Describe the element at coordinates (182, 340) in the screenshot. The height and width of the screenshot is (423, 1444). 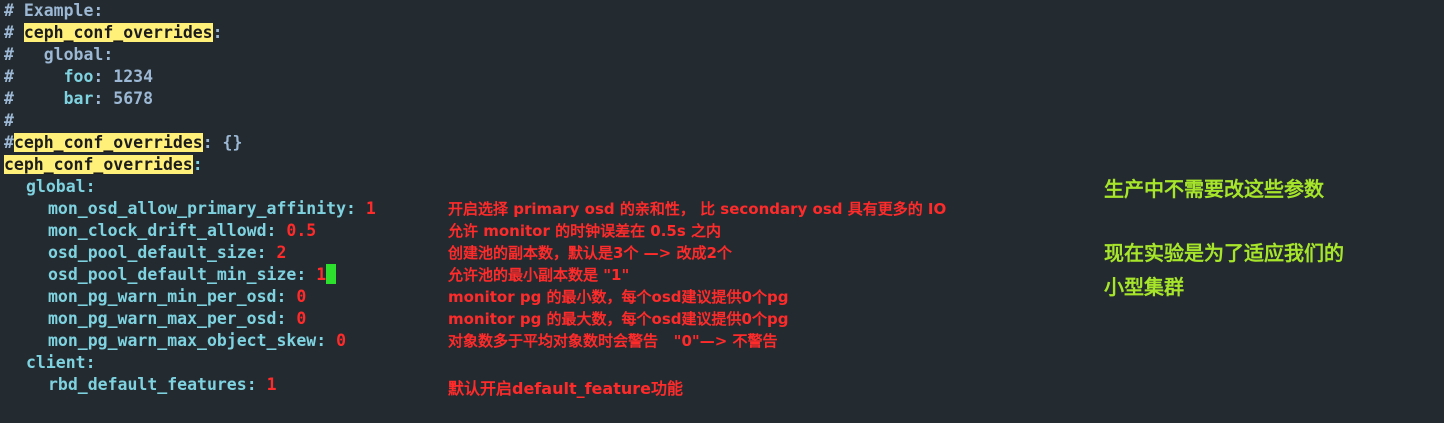
I see `param-key: mon_pg_warn_max_object_skew` at that location.